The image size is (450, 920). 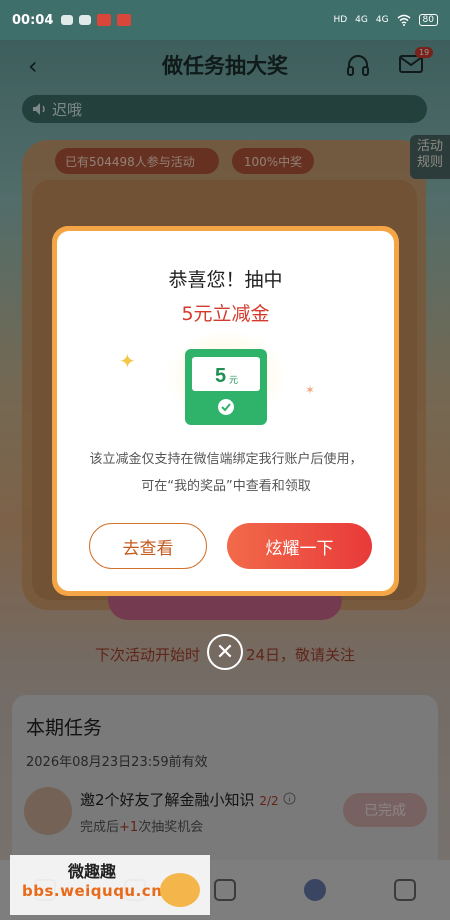 I want to click on wifi-icon, so click(x=404, y=20).